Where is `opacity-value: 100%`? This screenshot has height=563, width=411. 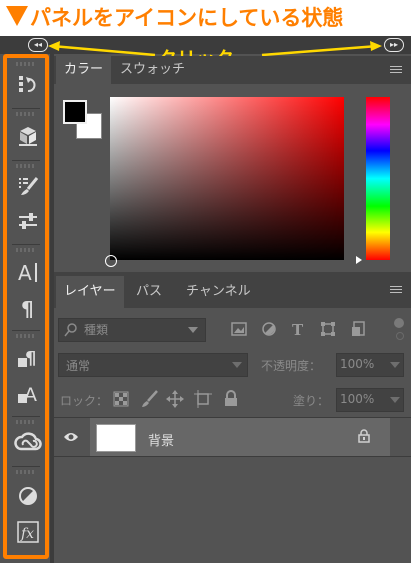 opacity-value: 100% is located at coordinates (357, 364).